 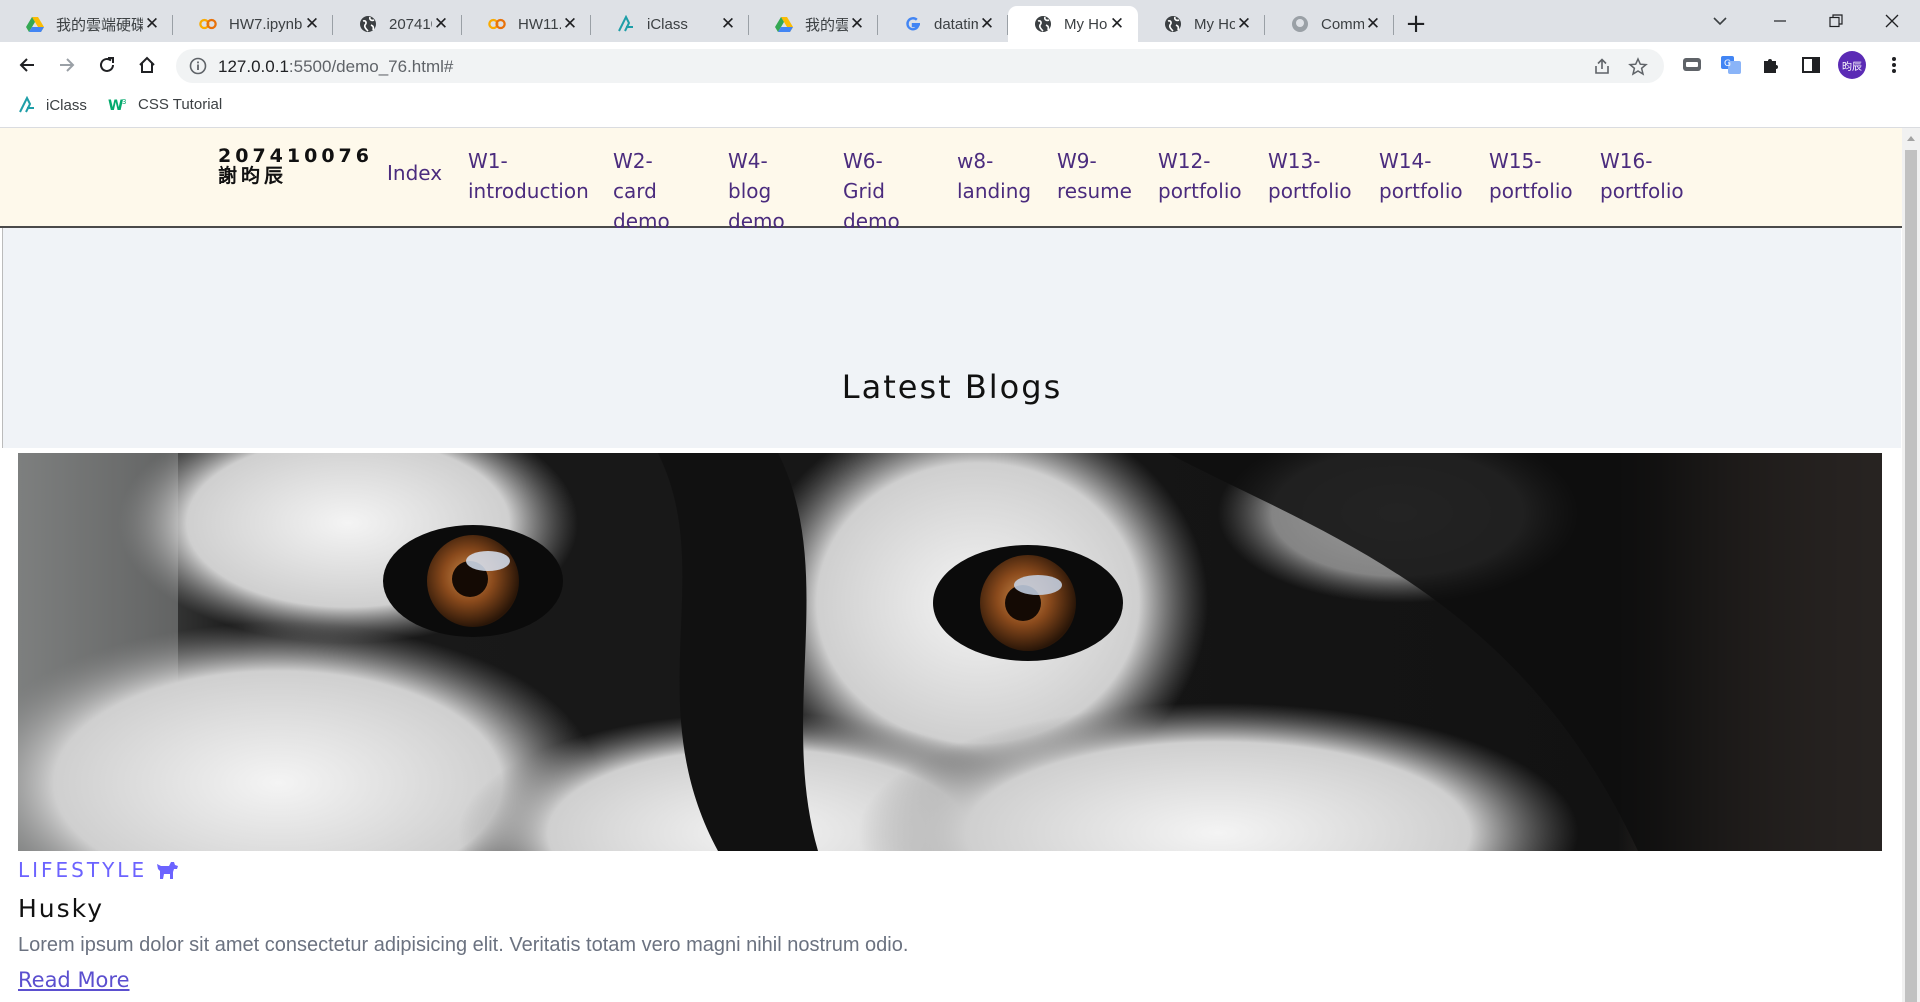 I want to click on nav-link: W9- resume, so click(x=1094, y=176).